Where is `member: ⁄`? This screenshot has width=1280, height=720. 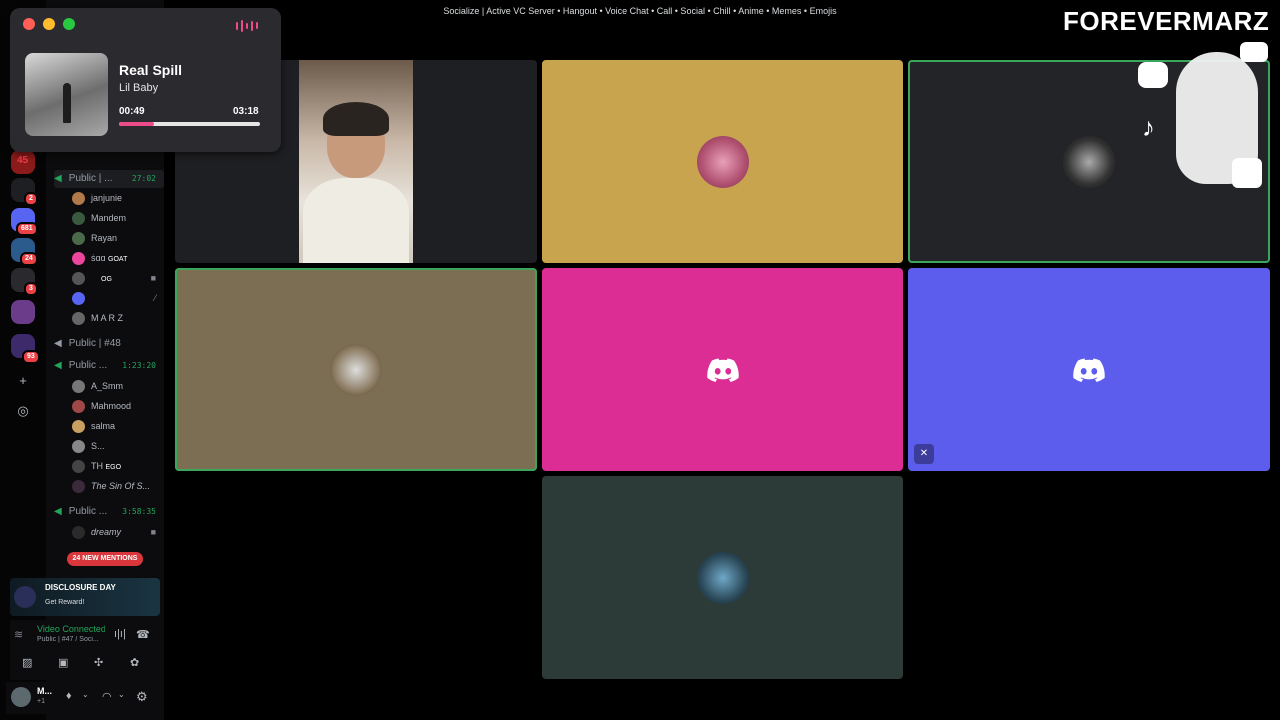 member: ⁄ is located at coordinates (118, 298).